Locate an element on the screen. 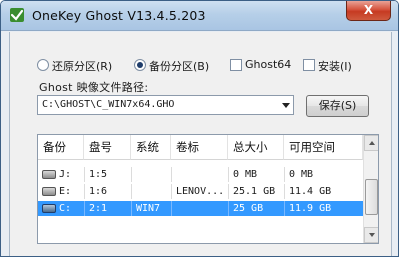  ghost-app-icon is located at coordinates (17, 15).